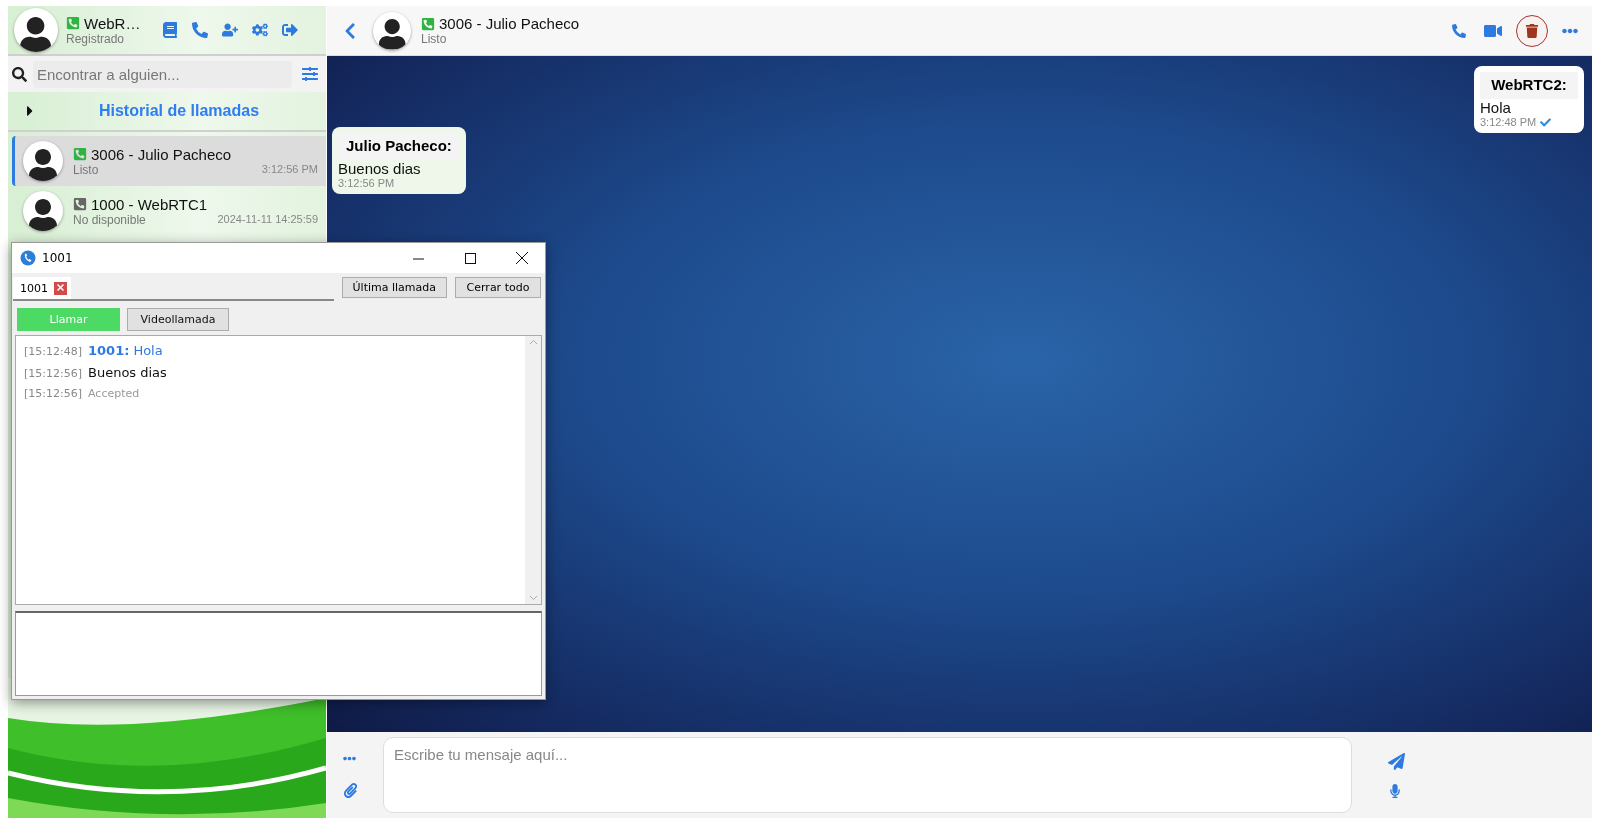  What do you see at coordinates (533, 342) in the screenshot?
I see `scroll-up-icon` at bounding box center [533, 342].